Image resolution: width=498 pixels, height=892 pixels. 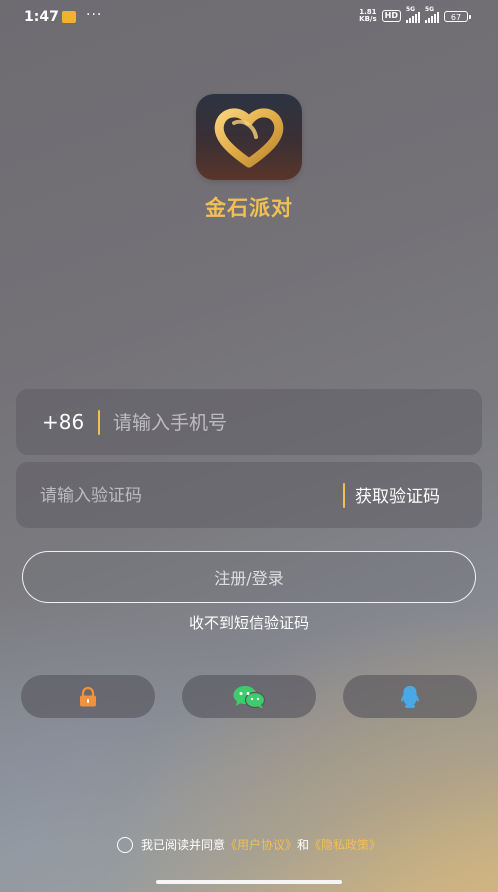 I want to click on agreement-prefix: 我已阅读并同意, so click(x=182, y=845).